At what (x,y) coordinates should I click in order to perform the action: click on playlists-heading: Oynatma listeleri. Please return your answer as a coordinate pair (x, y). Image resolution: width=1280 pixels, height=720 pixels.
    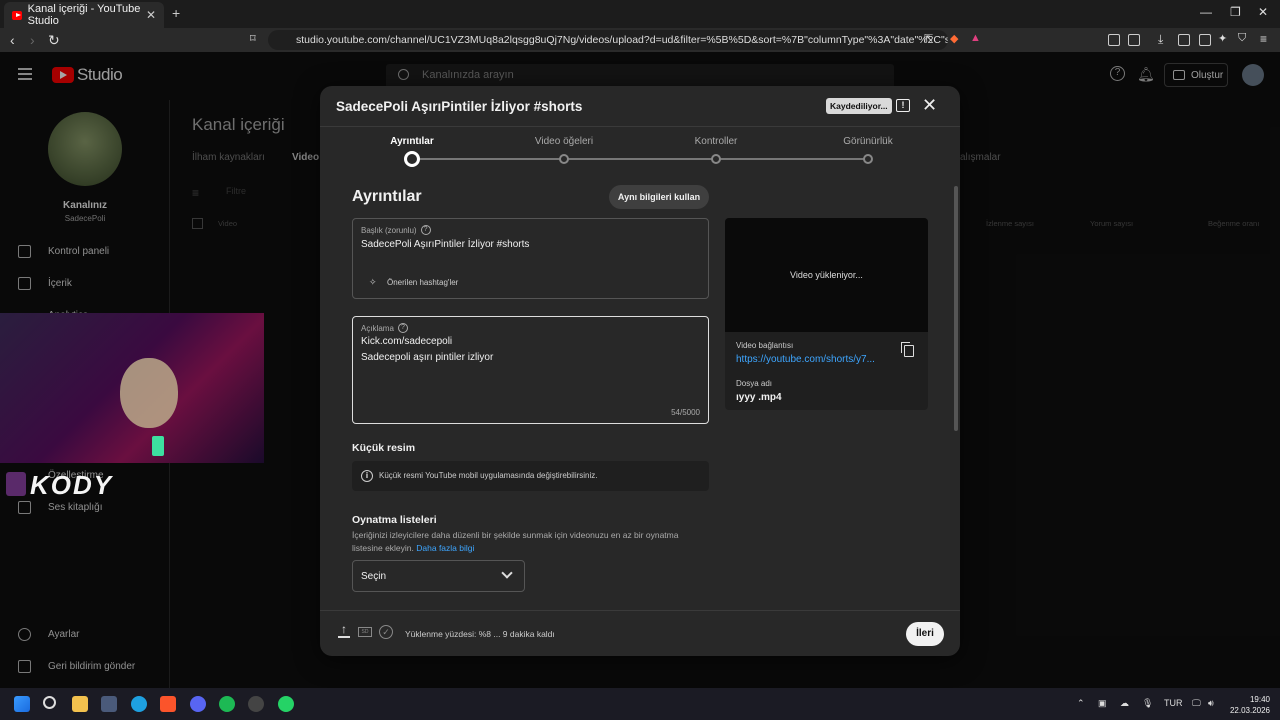
    Looking at the image, I should click on (394, 520).